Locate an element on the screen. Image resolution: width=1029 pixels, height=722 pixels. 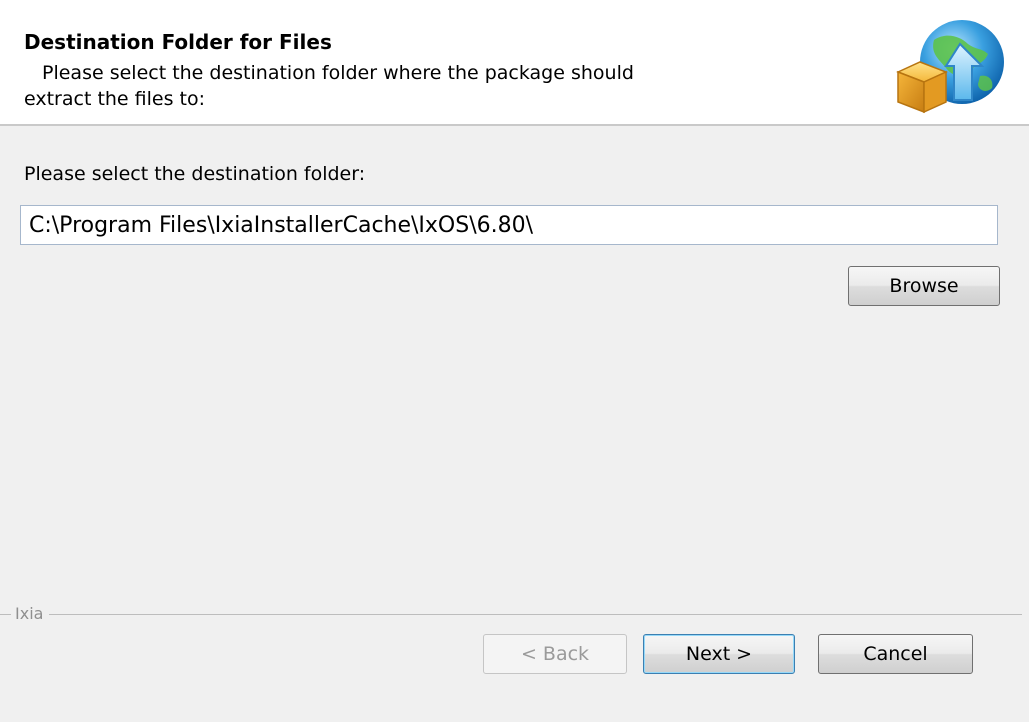
browse-button: Browse is located at coordinates (924, 286).